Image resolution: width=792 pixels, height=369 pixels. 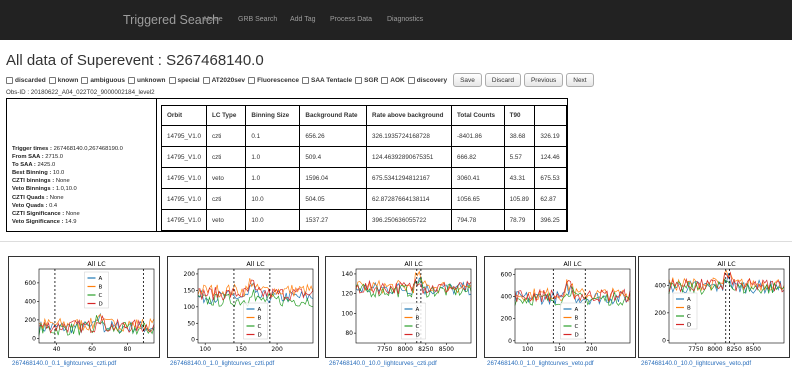 What do you see at coordinates (146, 80) in the screenshot?
I see `checkbox-unknown: unknown` at bounding box center [146, 80].